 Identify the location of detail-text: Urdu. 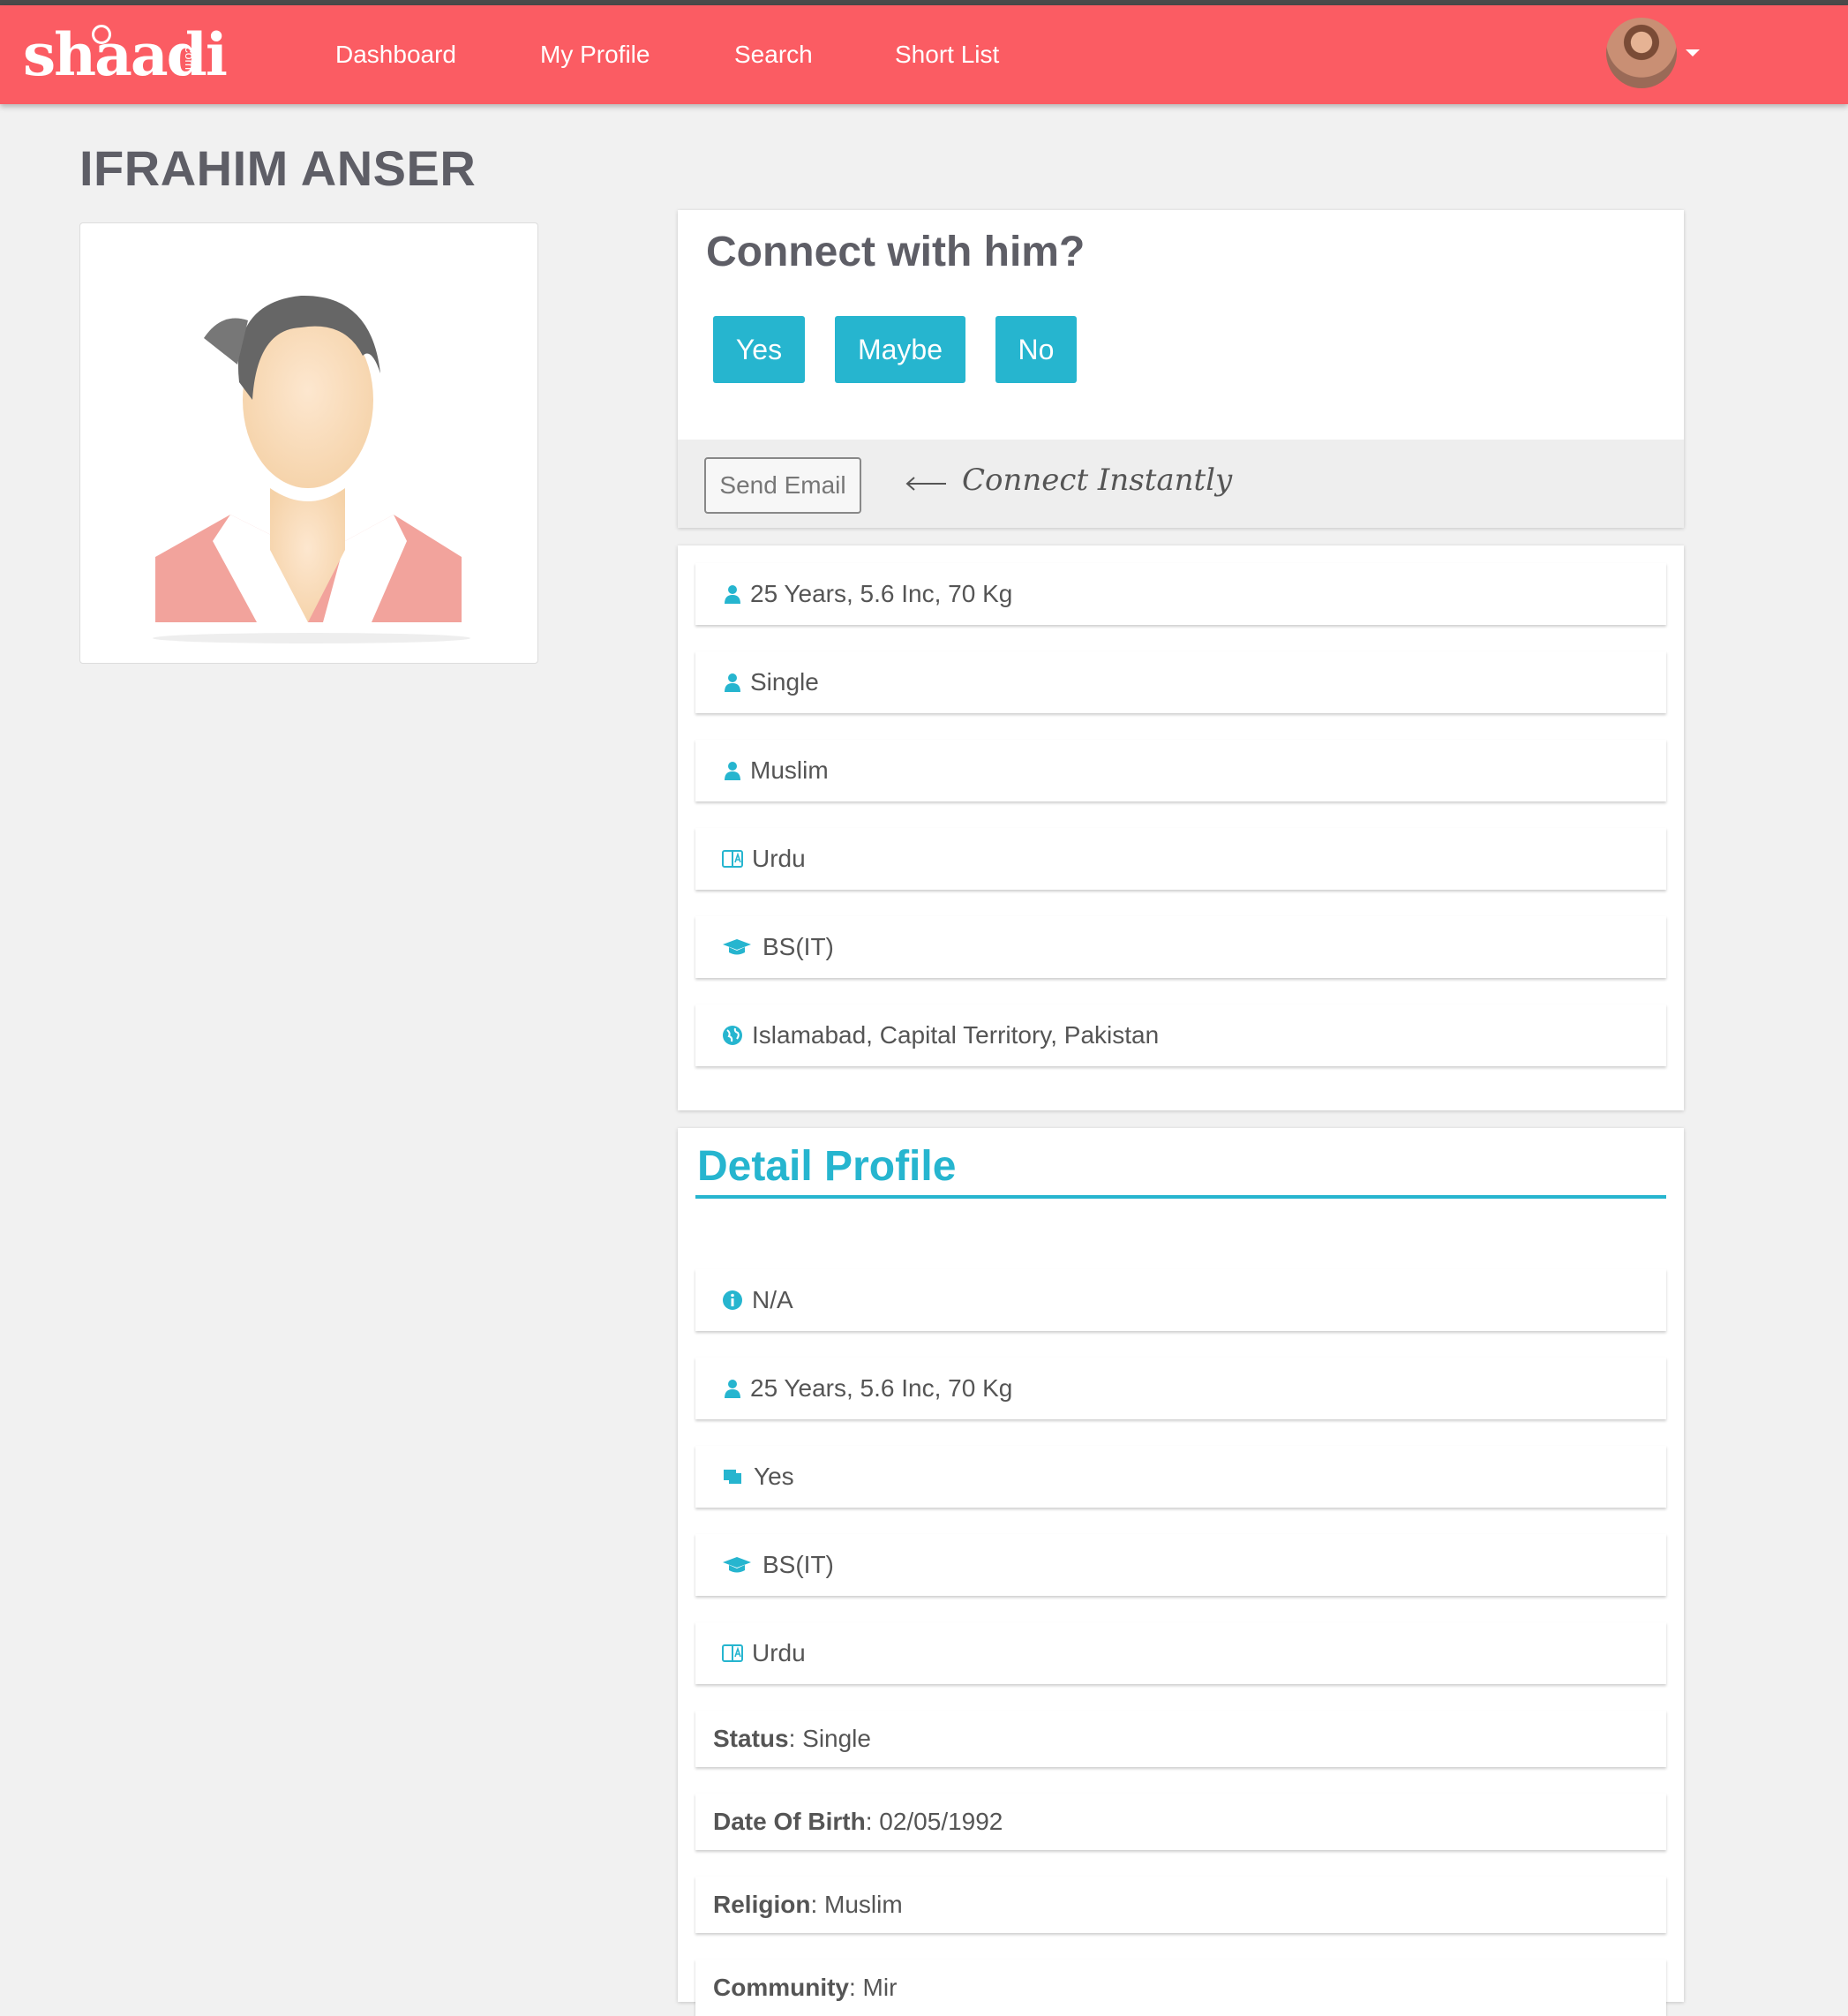
(779, 1652).